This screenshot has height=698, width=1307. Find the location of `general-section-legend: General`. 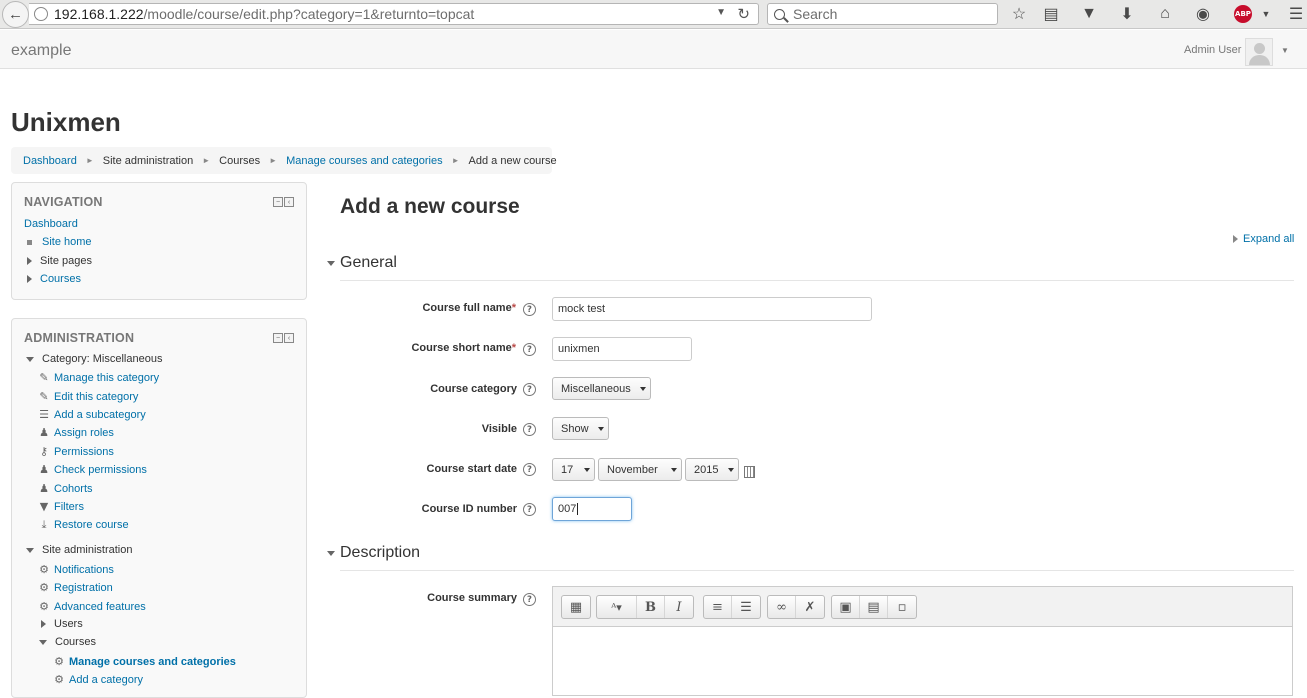

general-section-legend: General is located at coordinates (362, 263).